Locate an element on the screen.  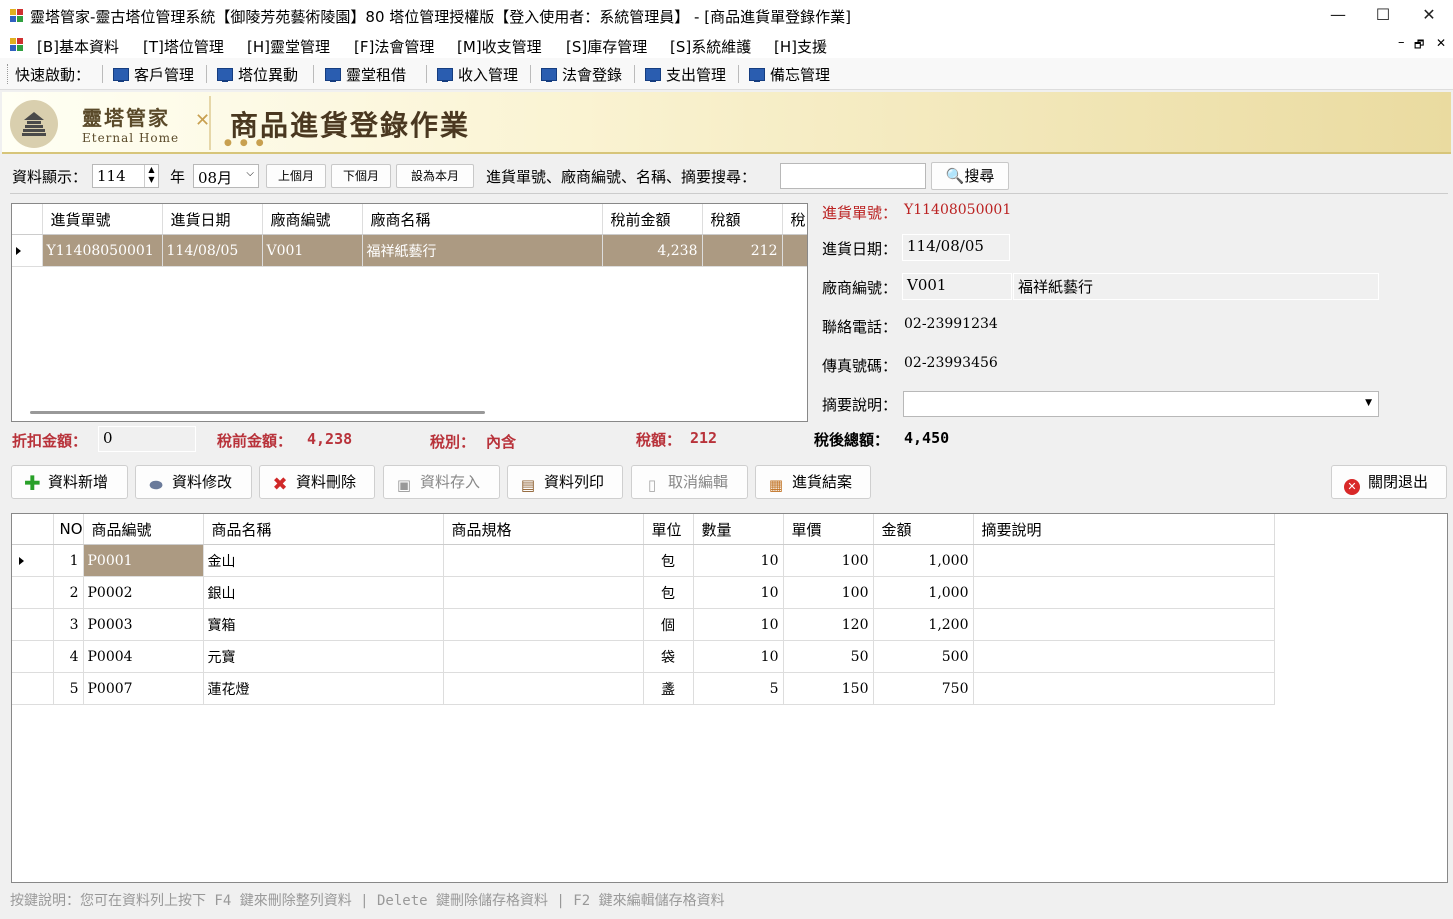
table-row: 2 P0002 銀山 包 10 100 1,000 is located at coordinates (643, 592).